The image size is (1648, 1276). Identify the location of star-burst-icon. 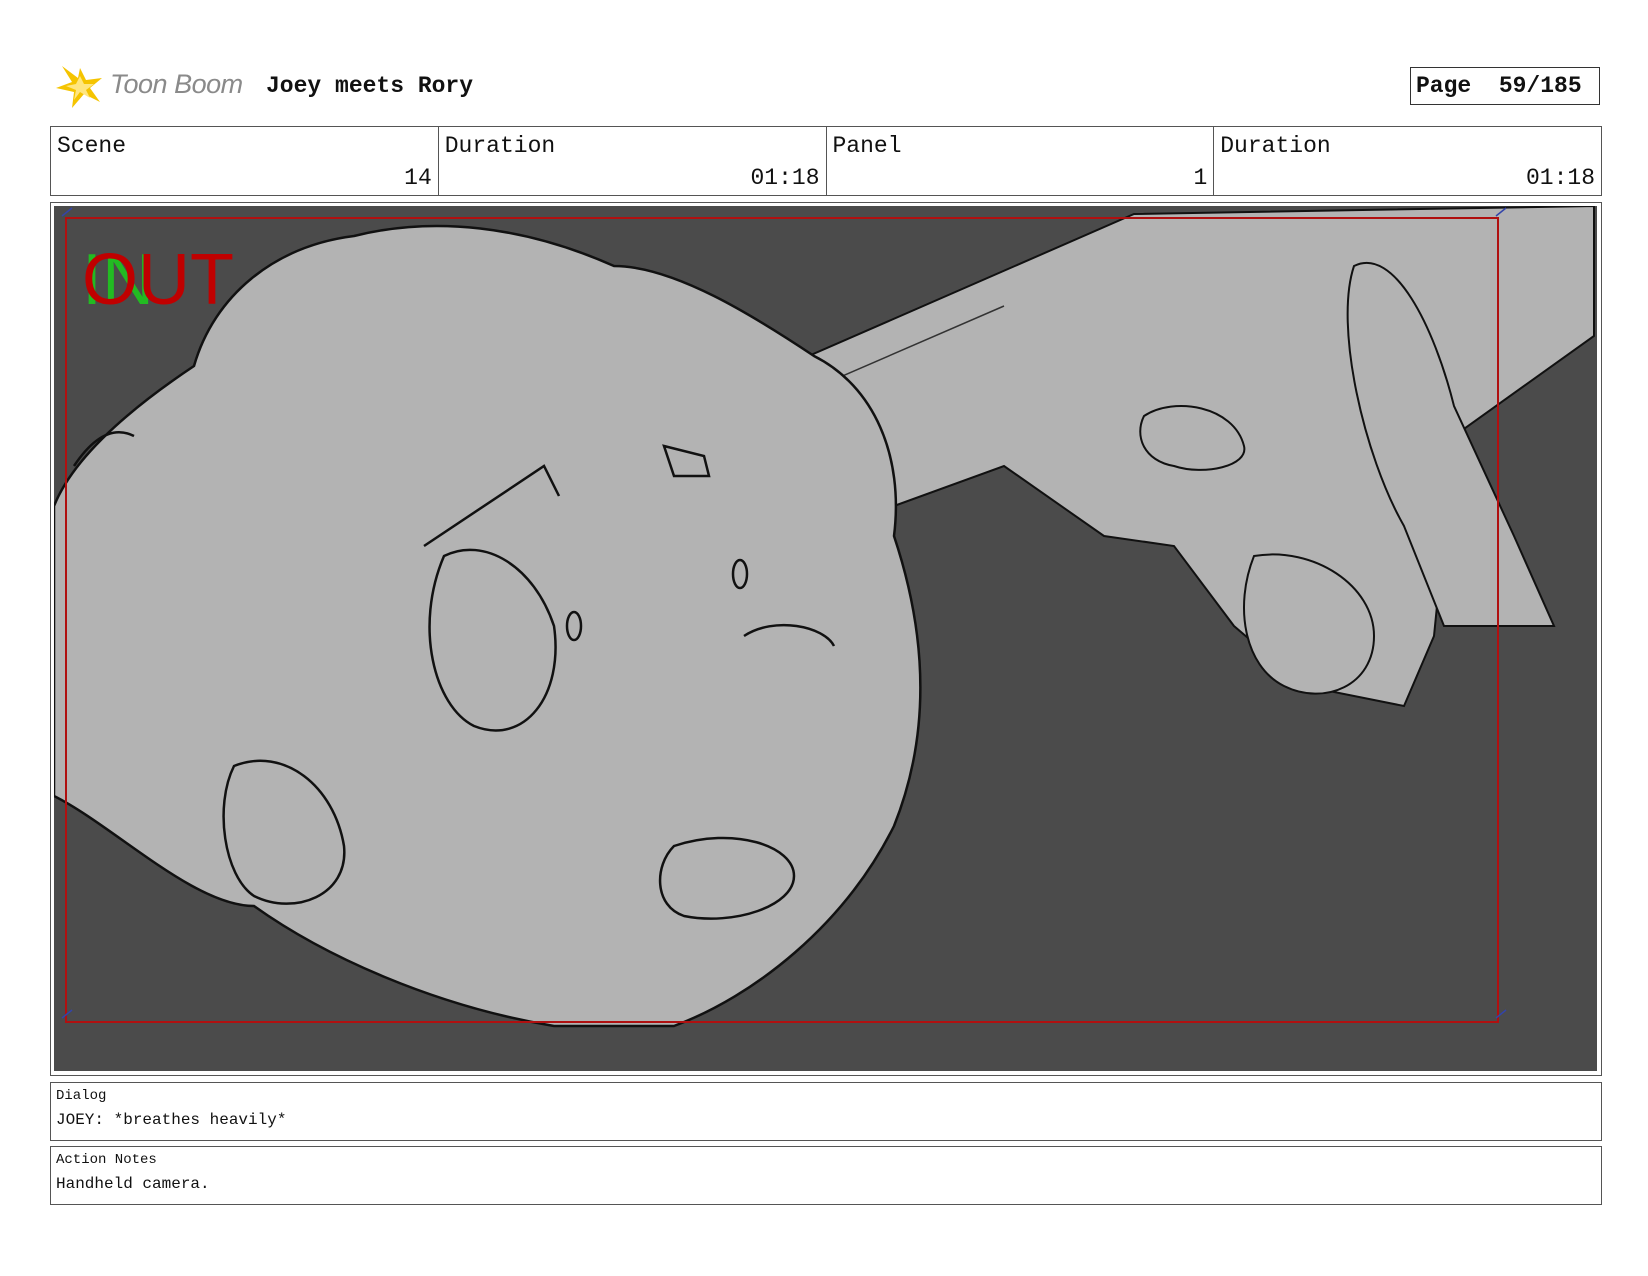
(79, 87).